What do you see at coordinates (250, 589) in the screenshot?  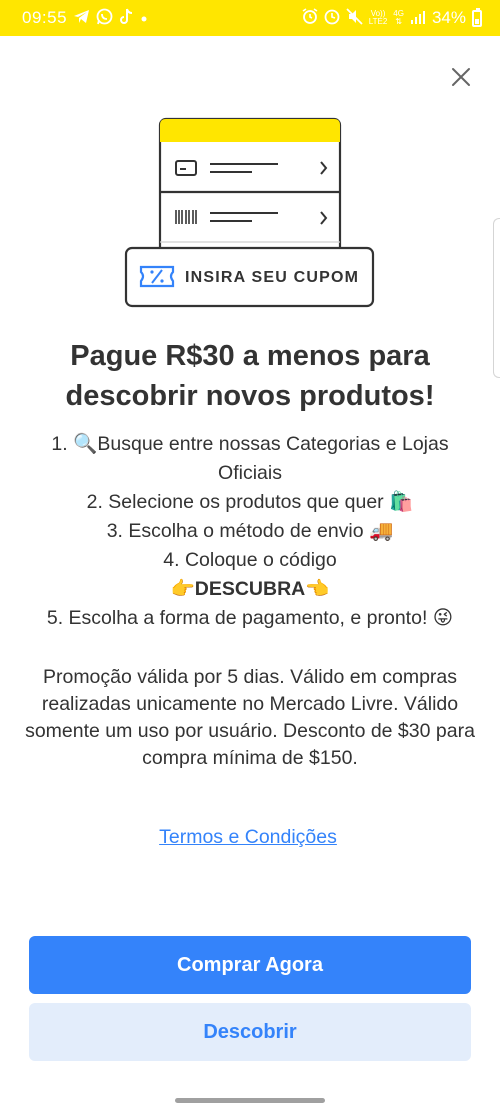 I see `coupon-code: 👉DESCUBRA👈` at bounding box center [250, 589].